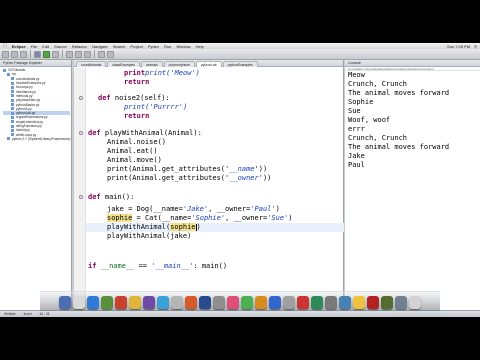 The height and width of the screenshot is (360, 480). What do you see at coordinates (35, 63) in the screenshot?
I see `explorer-tab: PyDev Package Explorer` at bounding box center [35, 63].